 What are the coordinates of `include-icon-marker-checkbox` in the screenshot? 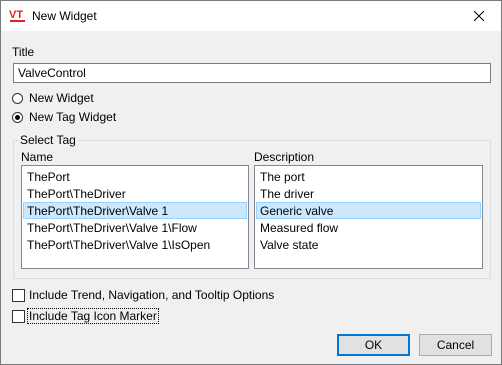 It's located at (18, 316).